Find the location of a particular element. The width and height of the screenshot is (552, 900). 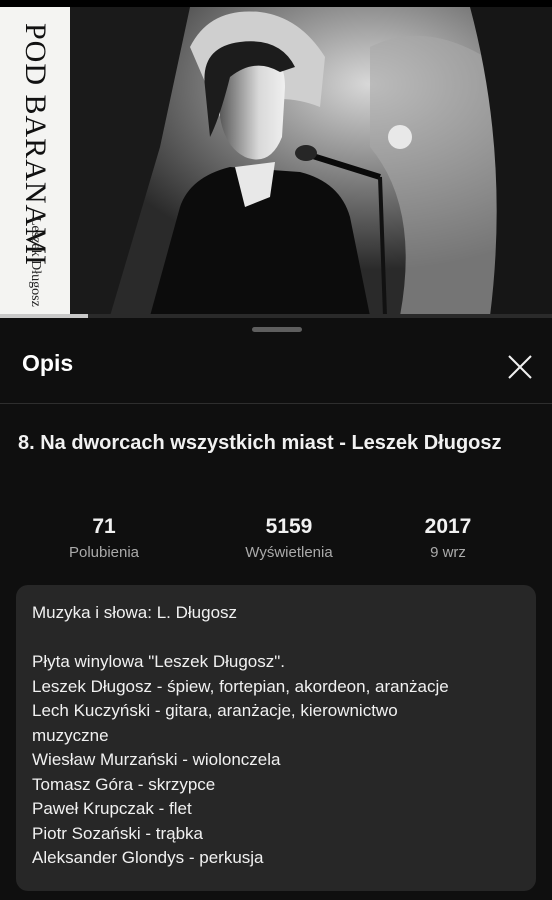

publish-year: 2017 is located at coordinates (448, 526).